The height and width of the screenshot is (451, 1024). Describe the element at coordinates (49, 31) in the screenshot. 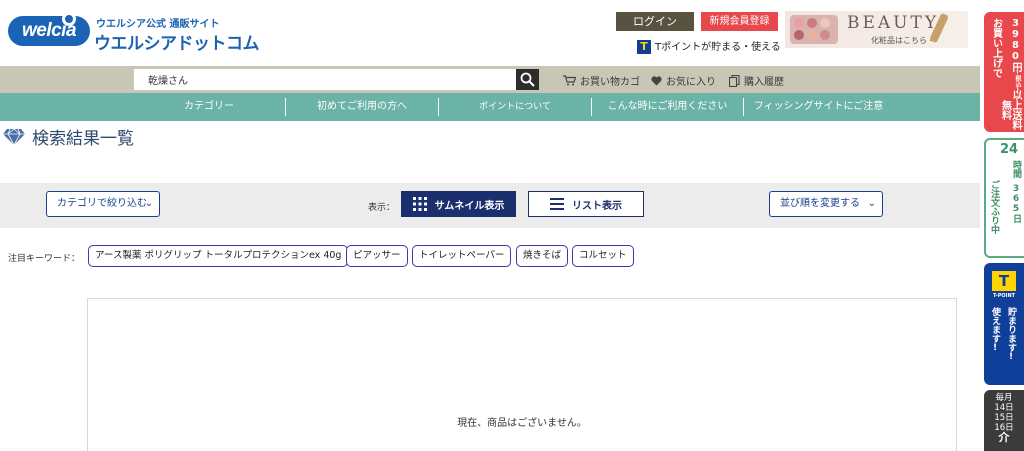

I see `logo-badge: welcia` at that location.